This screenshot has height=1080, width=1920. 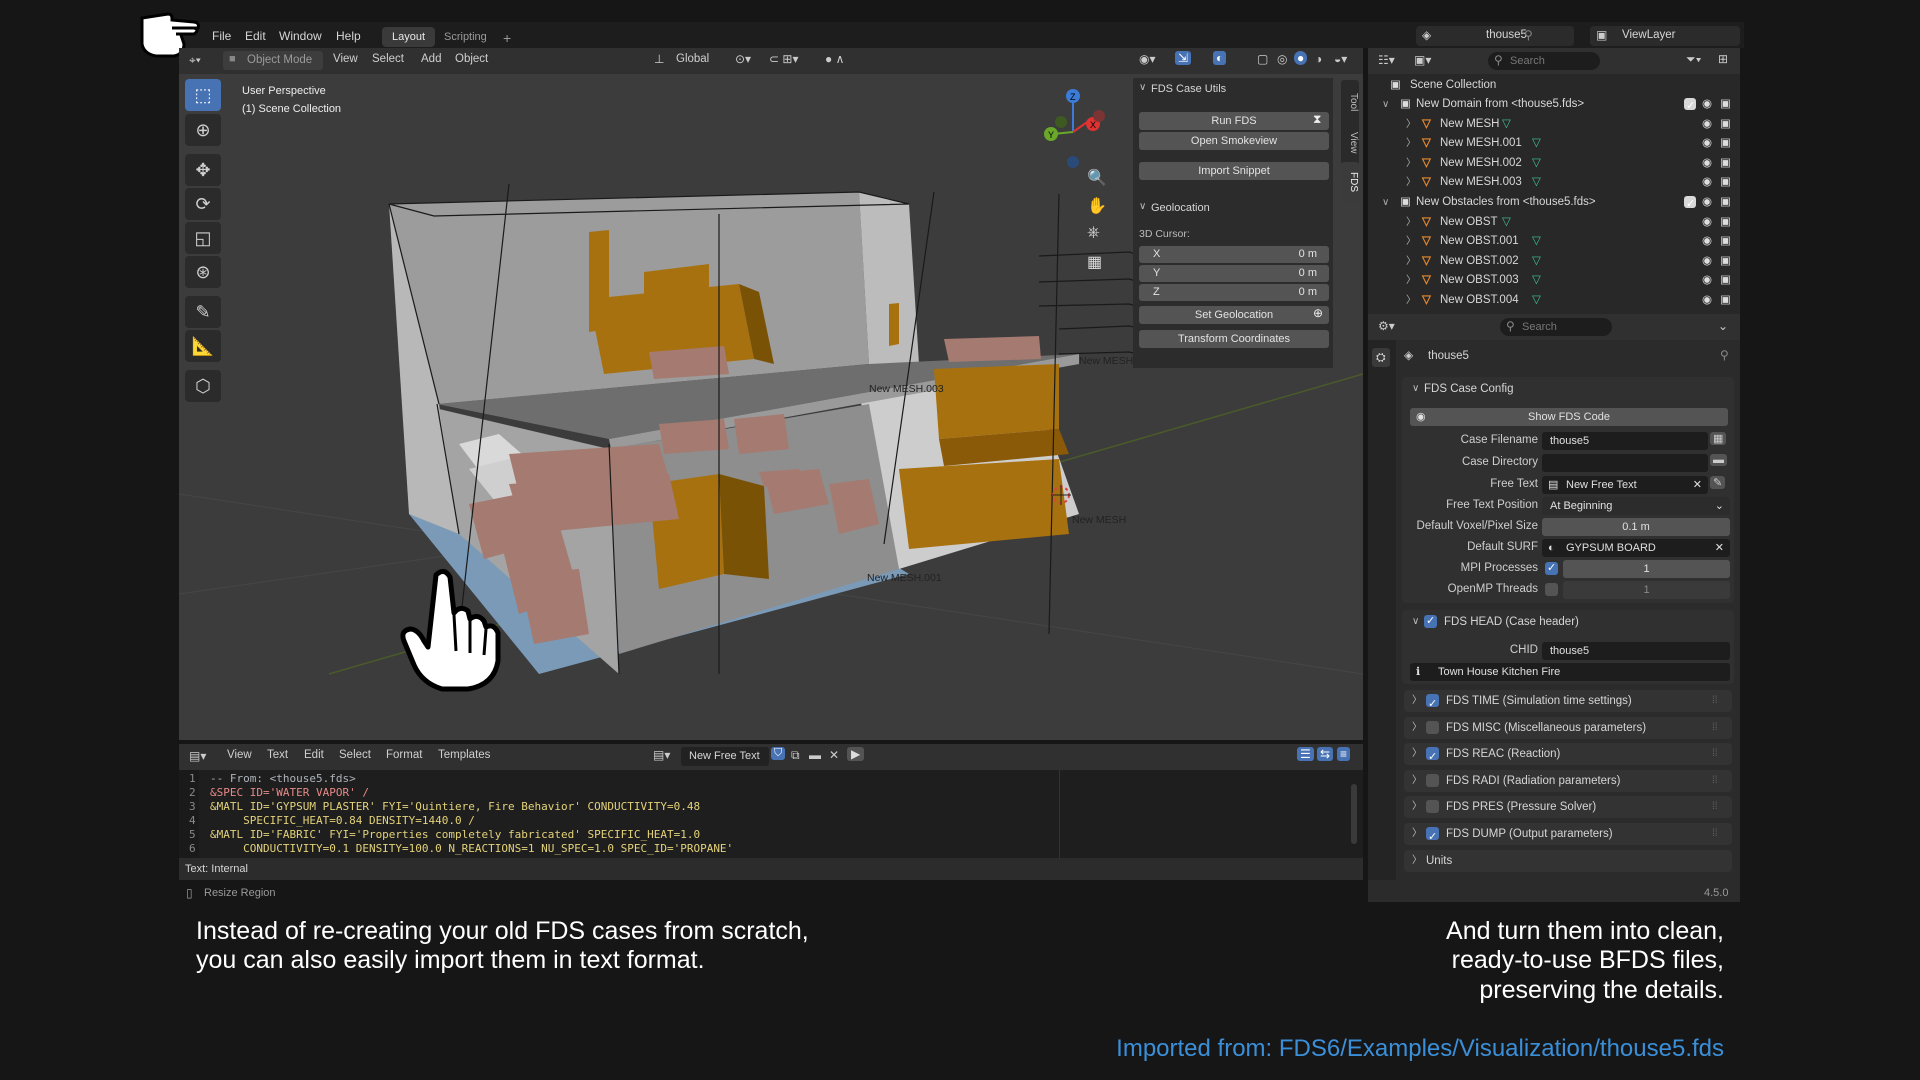 I want to click on outliner-search: ⚲ Search, so click(x=1544, y=61).